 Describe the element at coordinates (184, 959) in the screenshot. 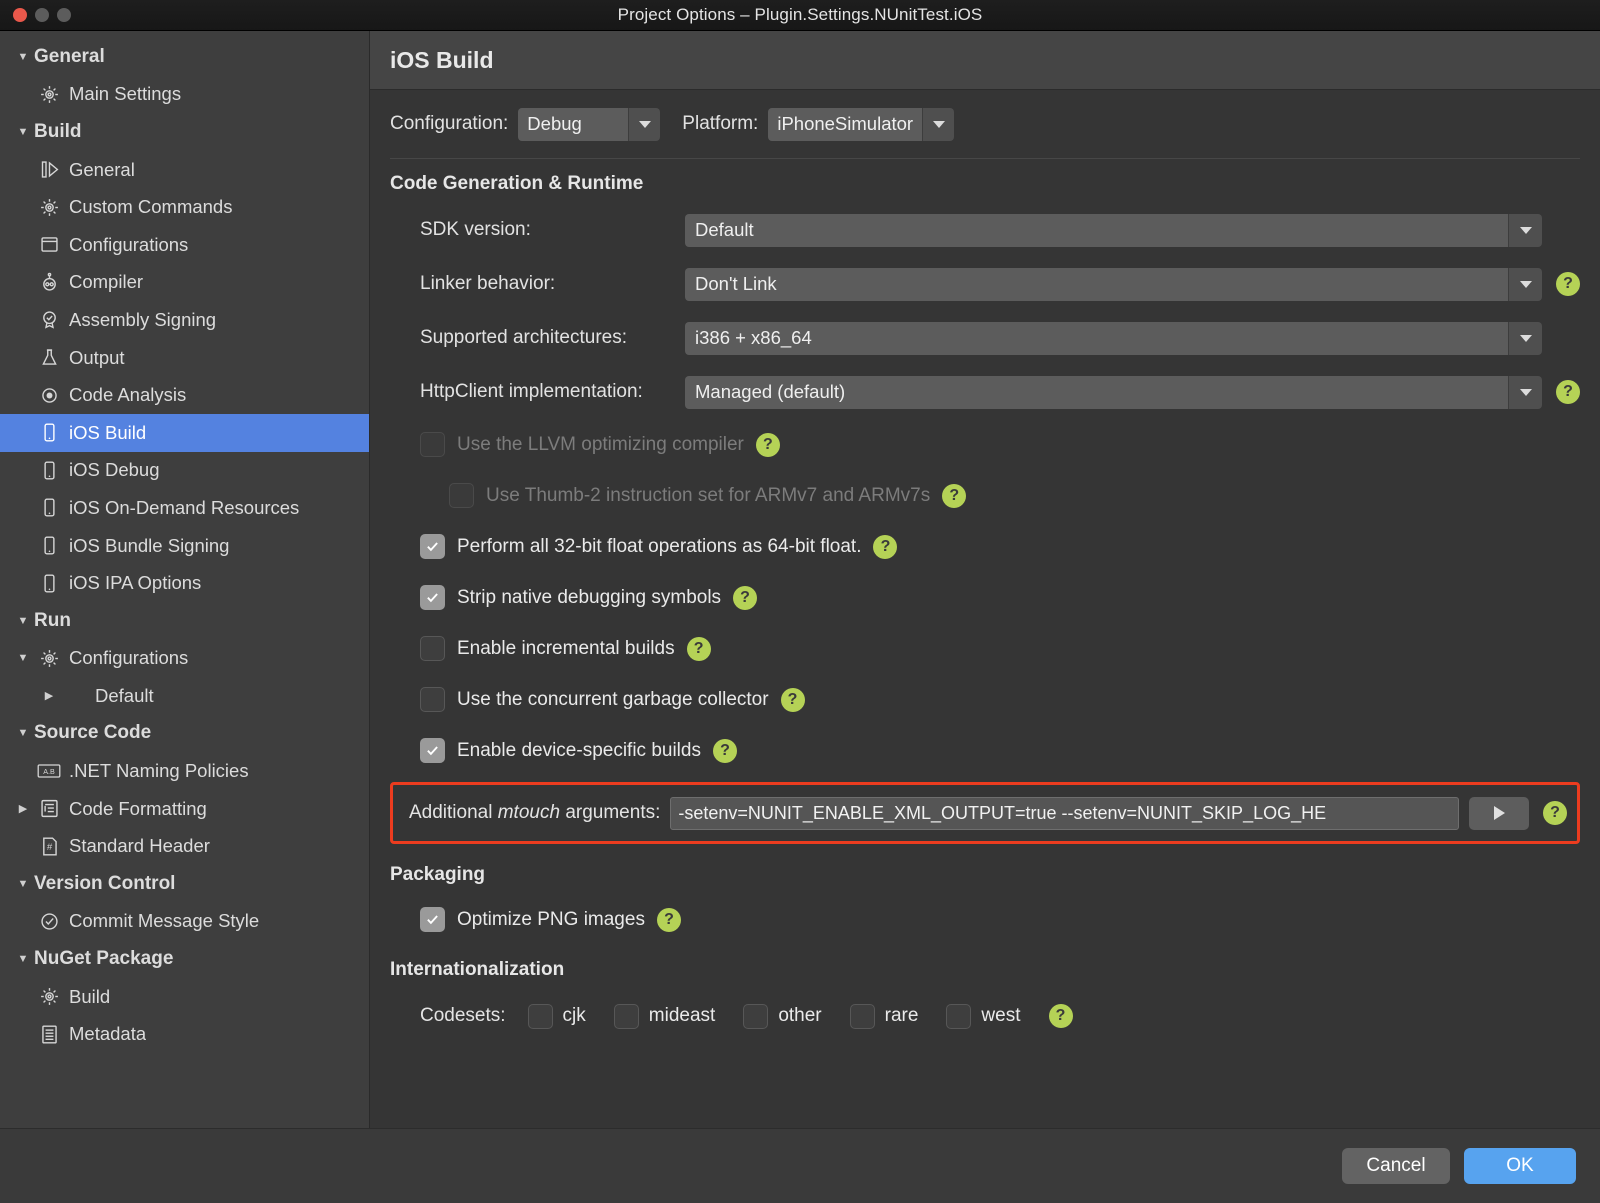

I see `sidebar-item-nuget-package: ▼ NuGet Package` at that location.